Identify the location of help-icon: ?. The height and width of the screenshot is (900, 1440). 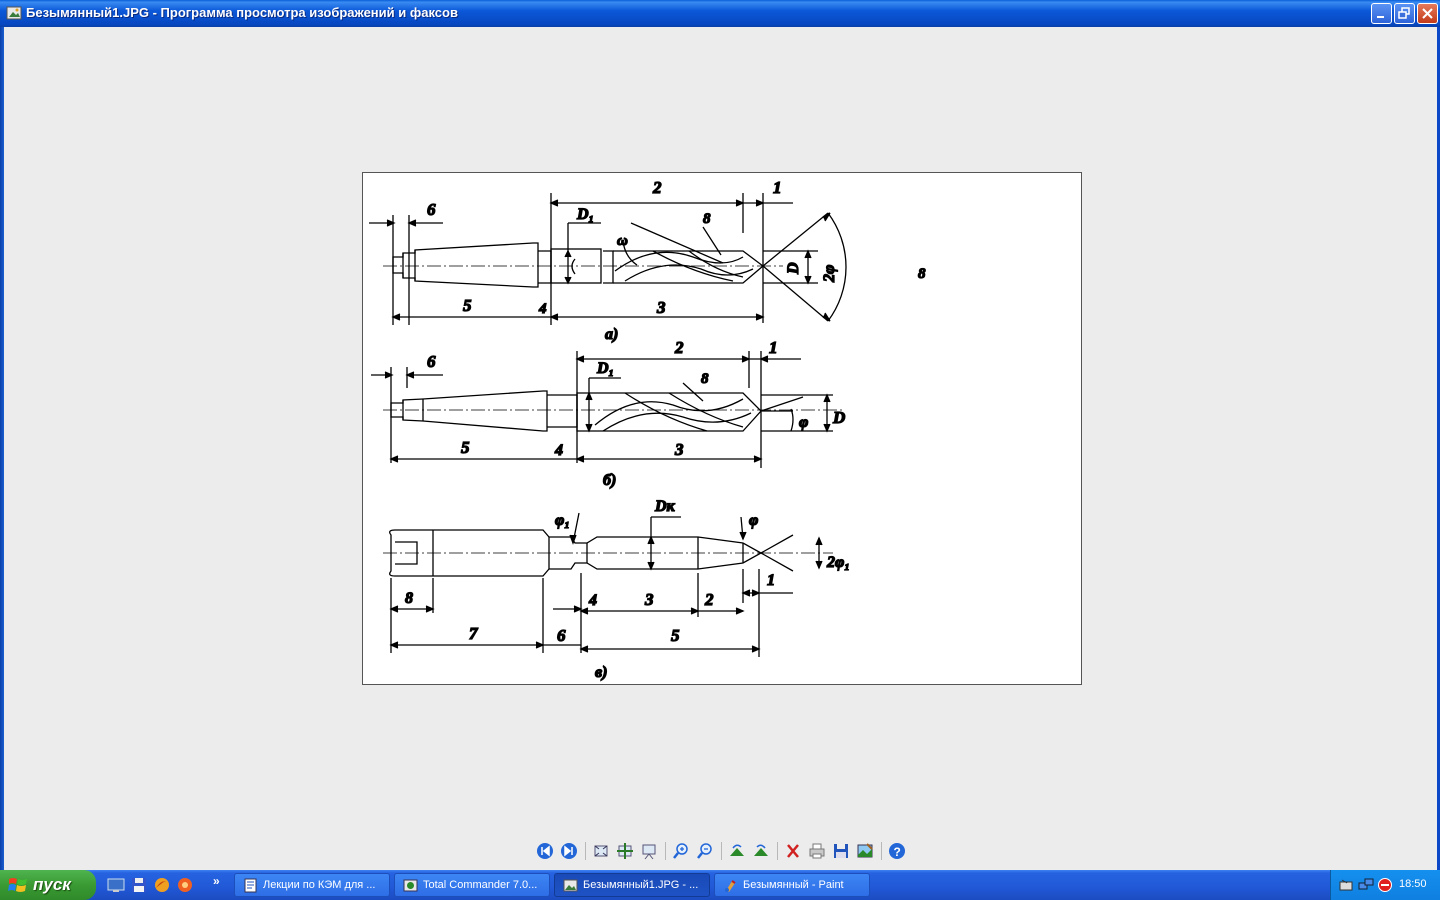
(897, 851).